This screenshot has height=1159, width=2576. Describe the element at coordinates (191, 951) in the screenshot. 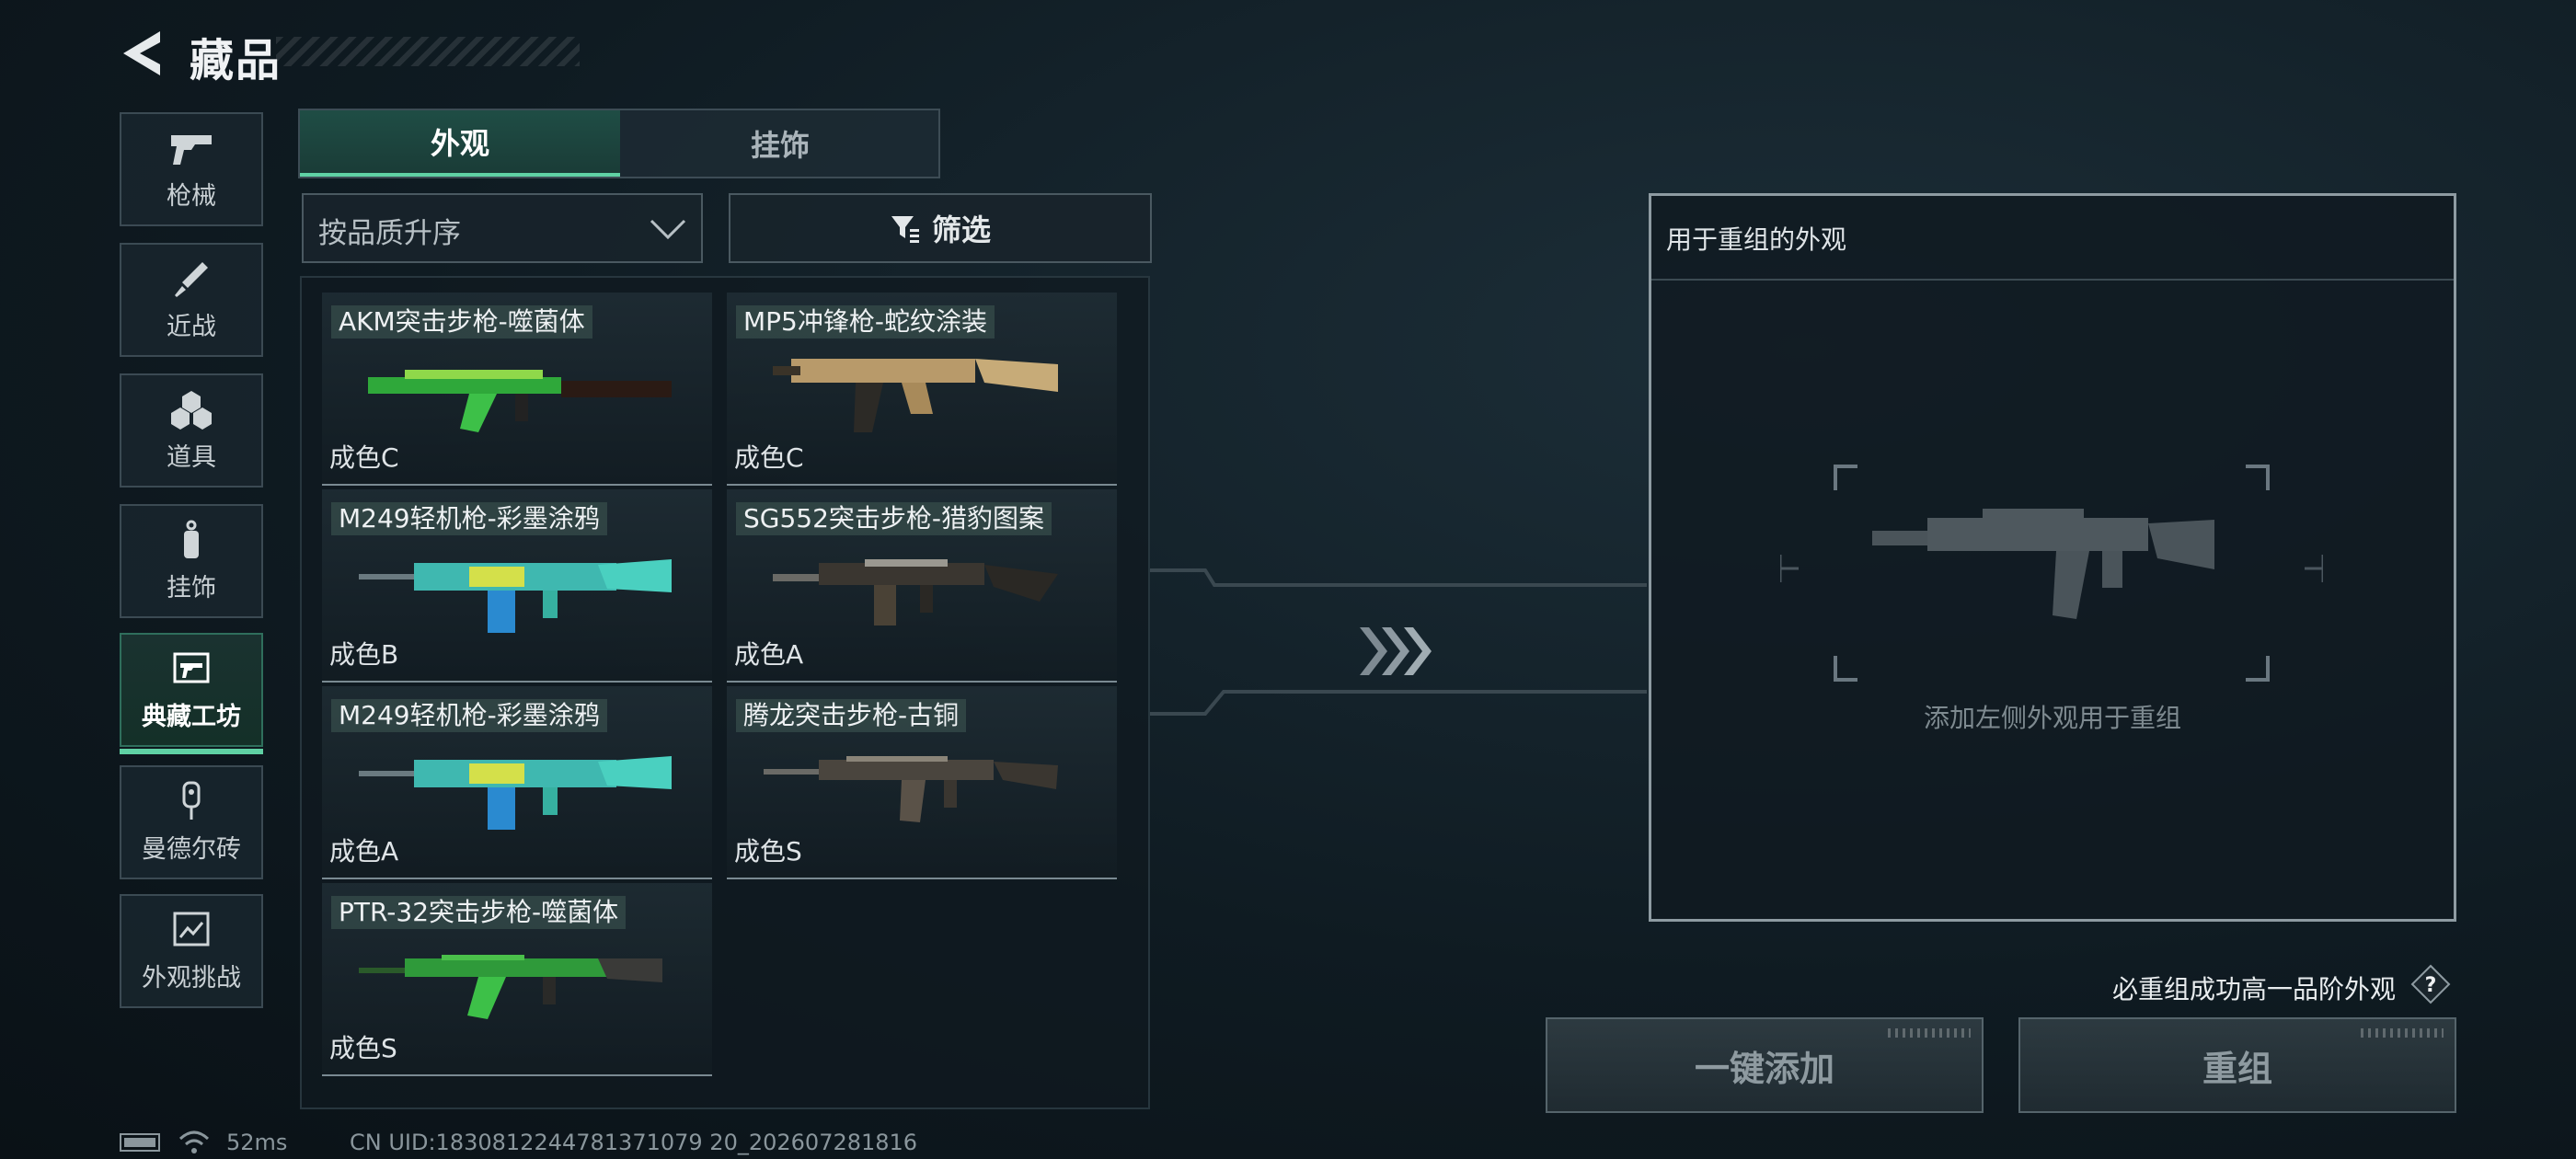

I see `sidebar-item-skin-challenge: 外观挑战` at that location.